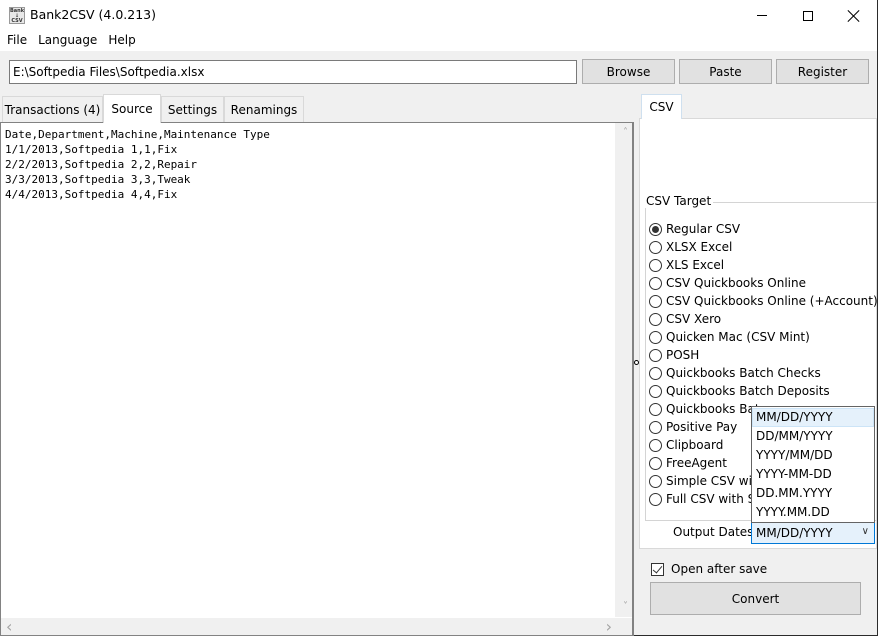 The height and width of the screenshot is (636, 878). What do you see at coordinates (813, 493) in the screenshot?
I see `dropdown-option: DD.MM.YYYY` at bounding box center [813, 493].